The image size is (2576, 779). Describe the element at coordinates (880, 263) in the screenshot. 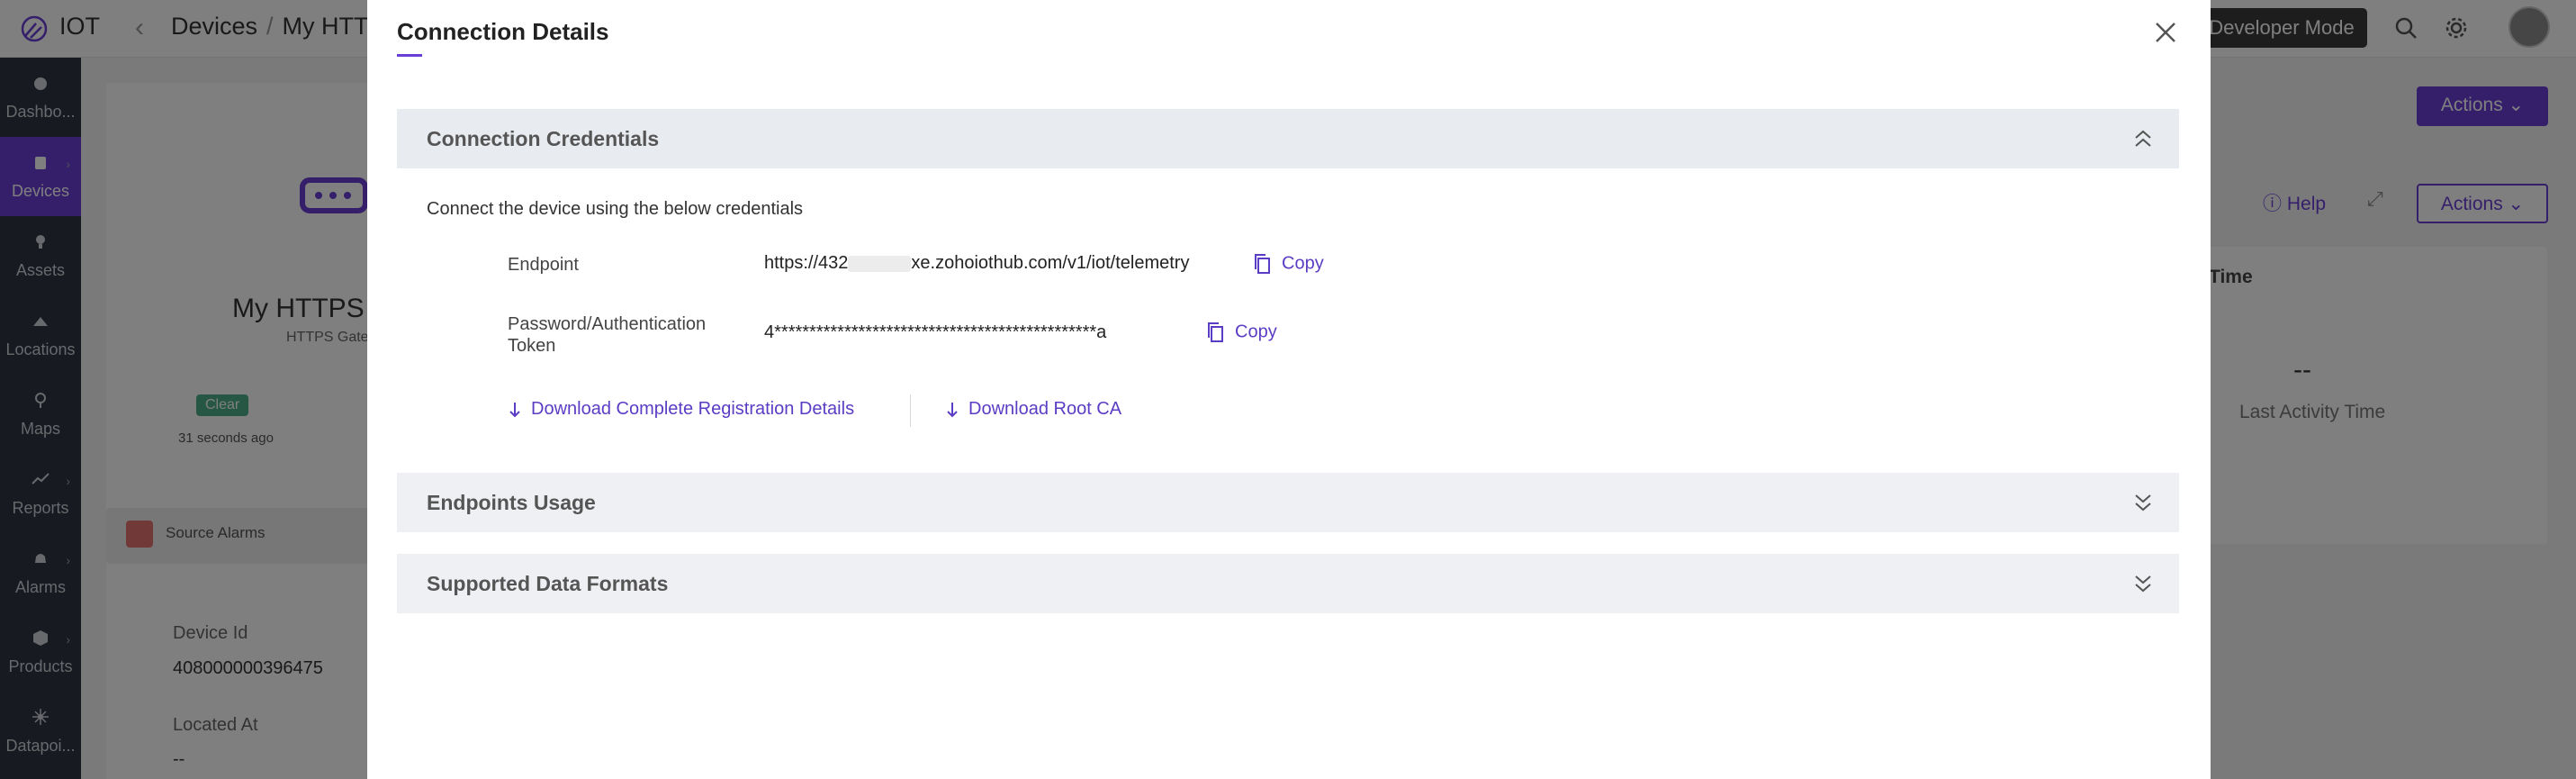

I see `redacted-mask` at that location.